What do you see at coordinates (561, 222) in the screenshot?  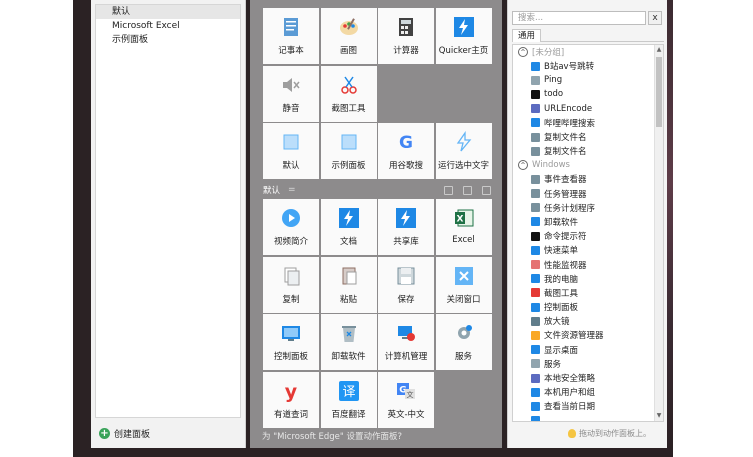 I see `command-label: 卸载软件` at bounding box center [561, 222].